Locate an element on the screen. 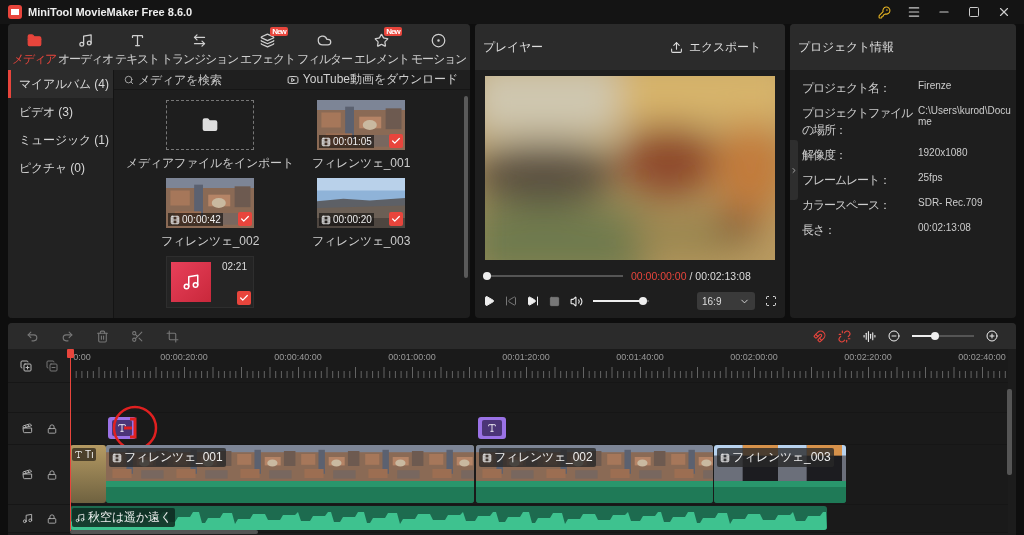  track-icon is located at coordinates (27, 428).